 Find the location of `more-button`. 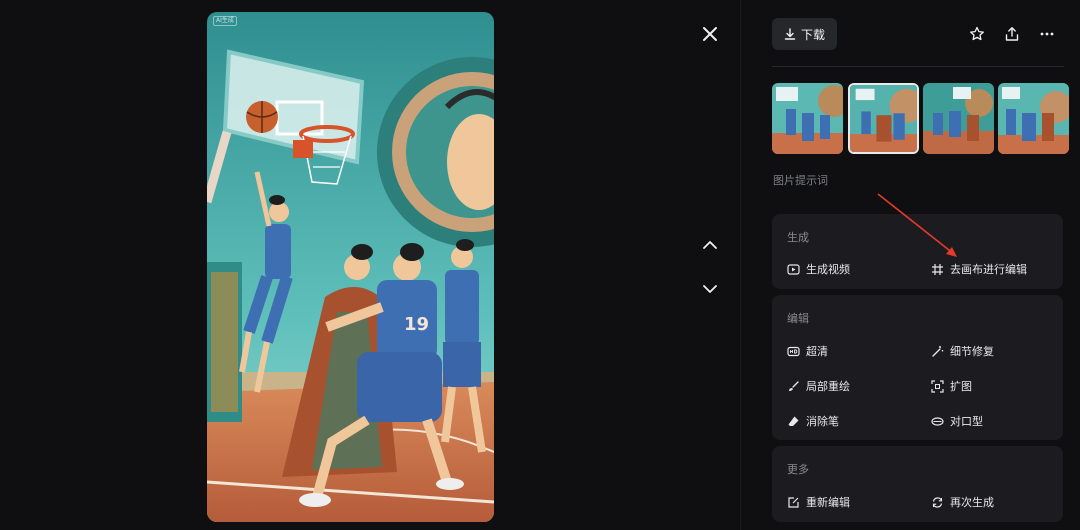

more-button is located at coordinates (1047, 34).